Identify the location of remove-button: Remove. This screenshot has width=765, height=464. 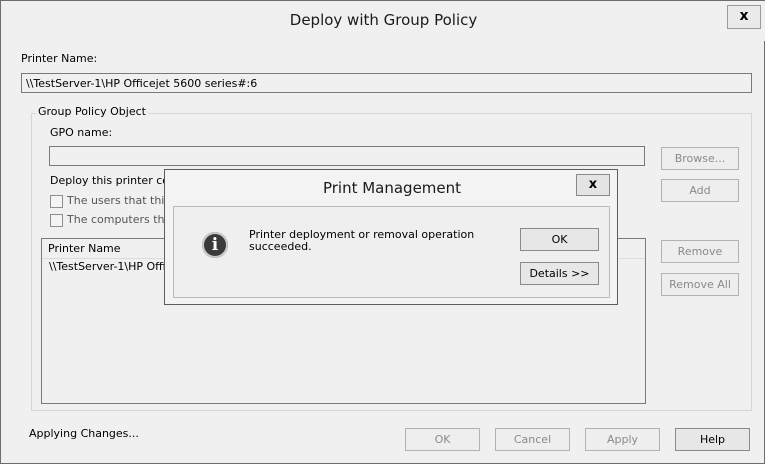
(700, 251).